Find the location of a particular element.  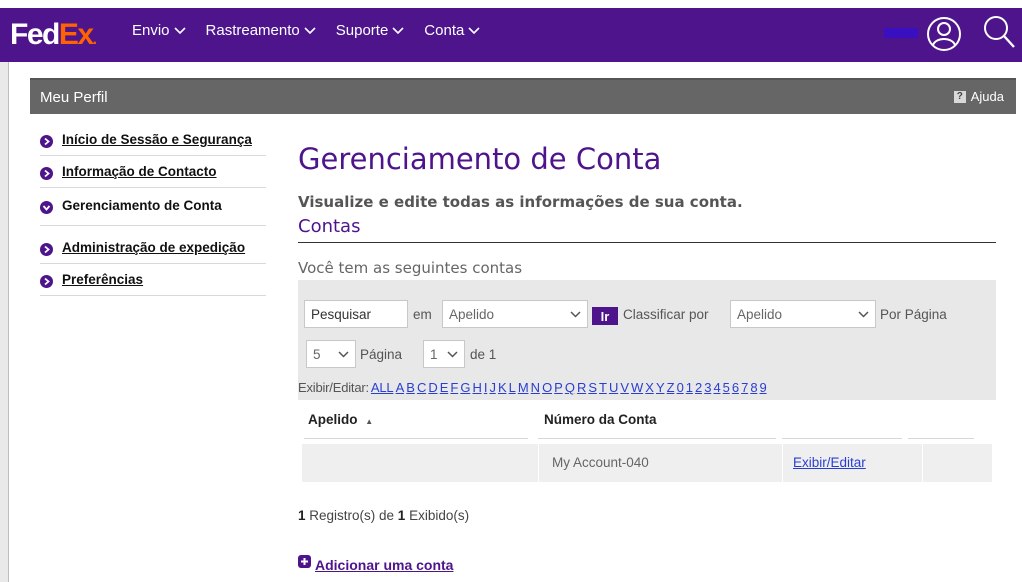

alpha-link-2: 2 is located at coordinates (698, 387).